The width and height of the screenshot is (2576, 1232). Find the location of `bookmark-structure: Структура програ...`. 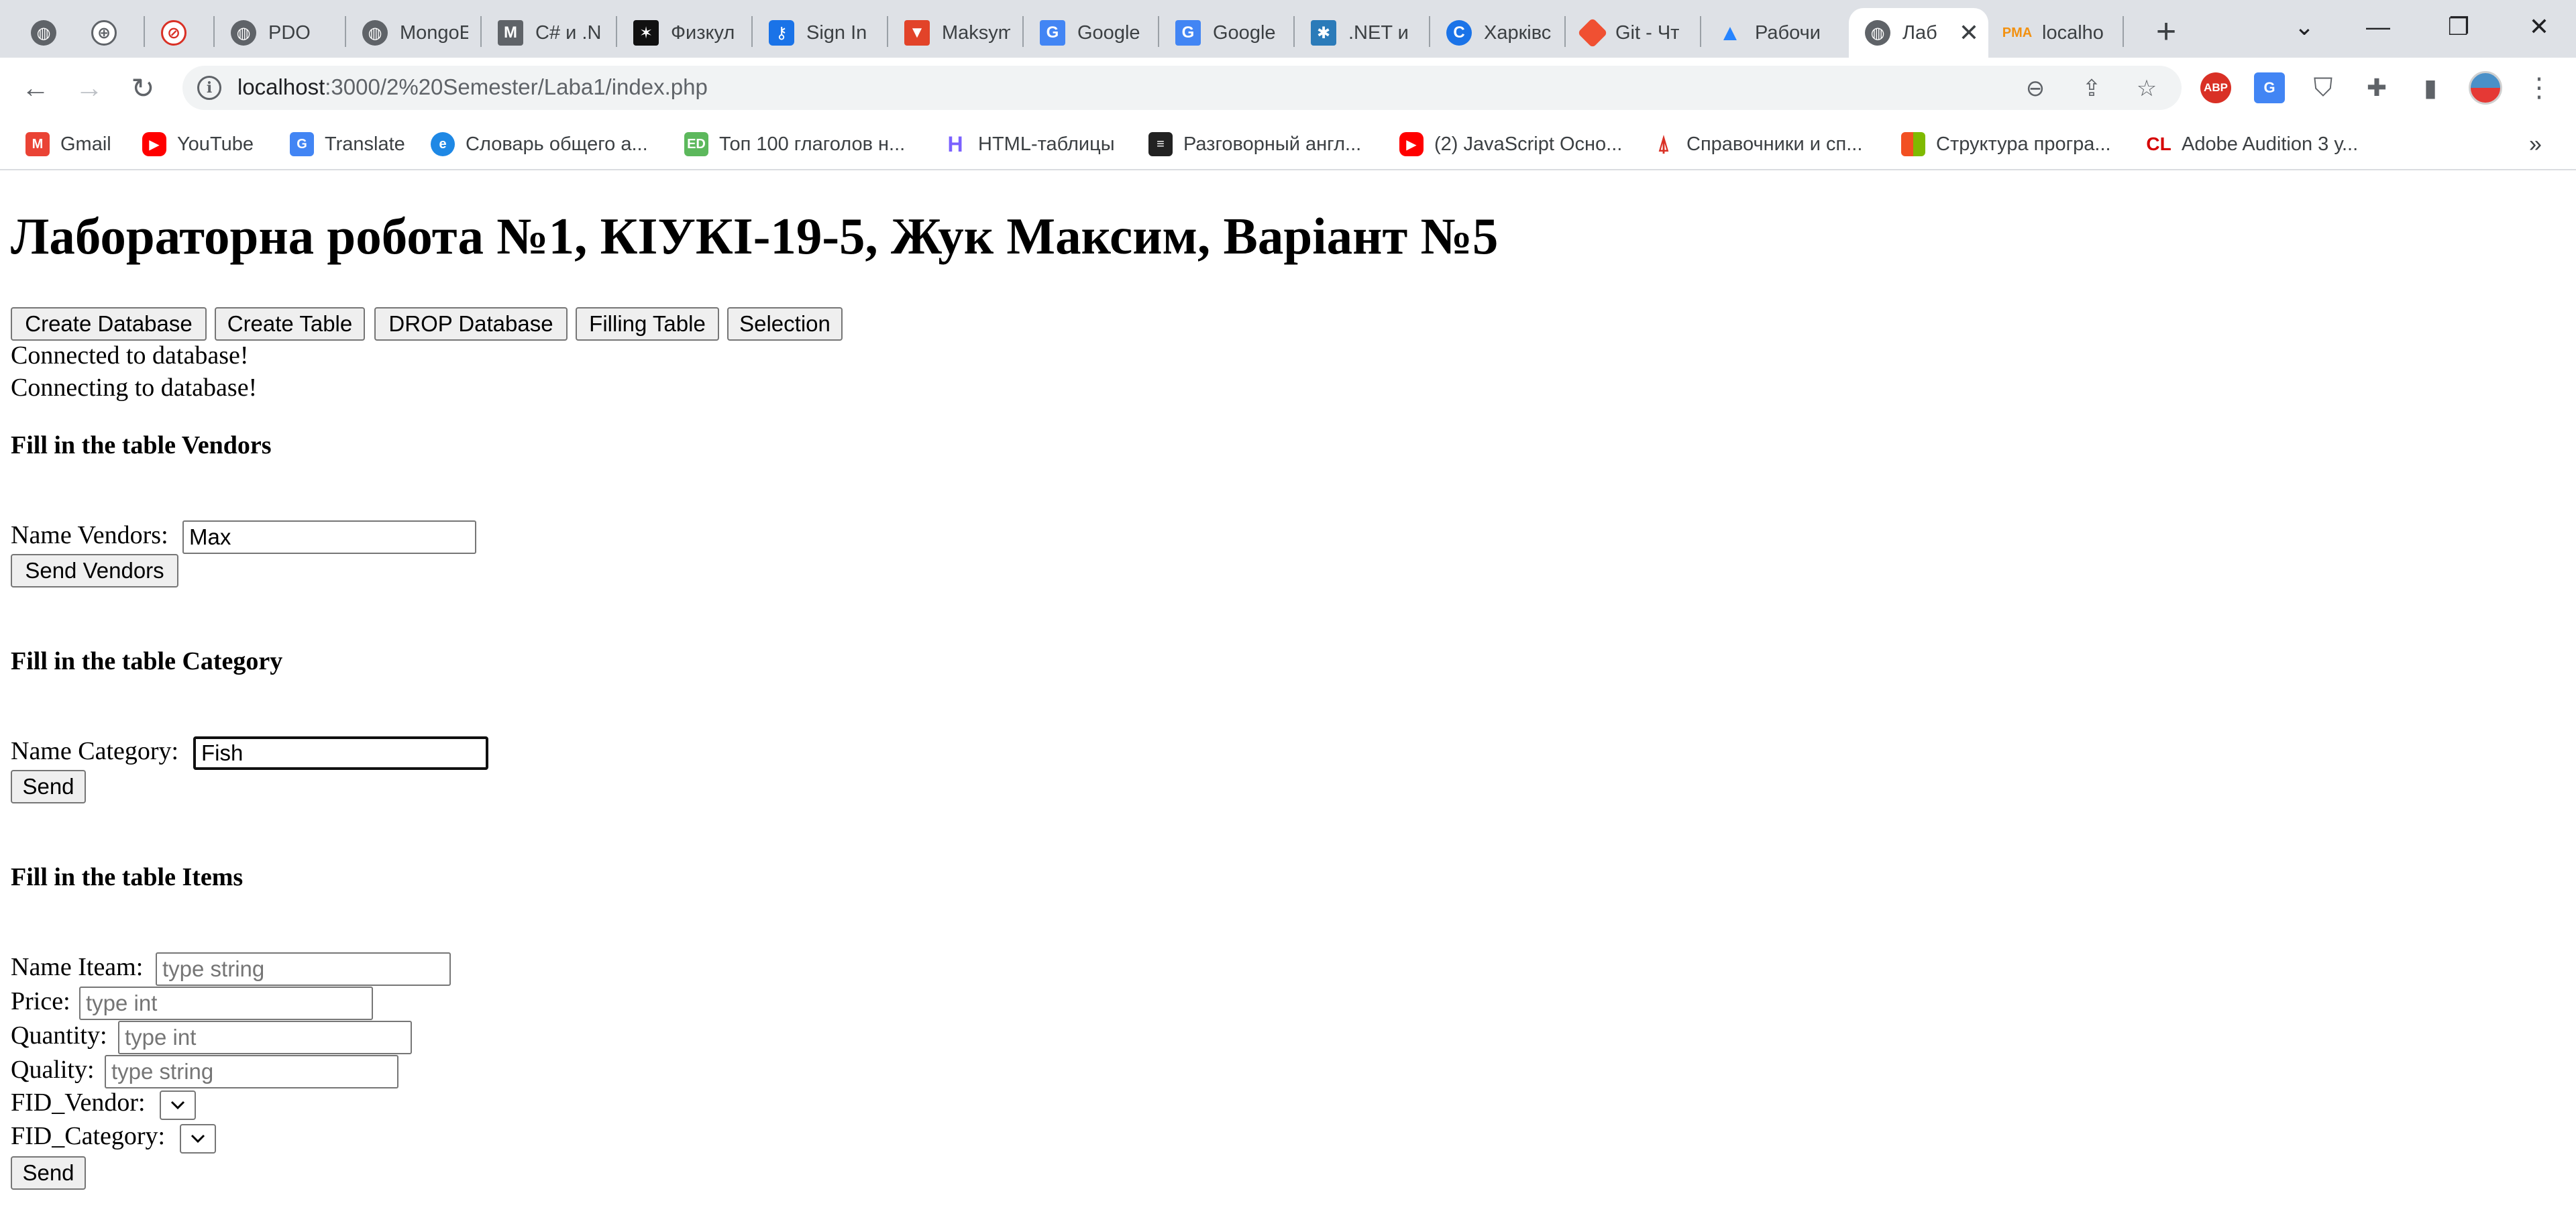

bookmark-structure: Структура програ... is located at coordinates (2006, 144).